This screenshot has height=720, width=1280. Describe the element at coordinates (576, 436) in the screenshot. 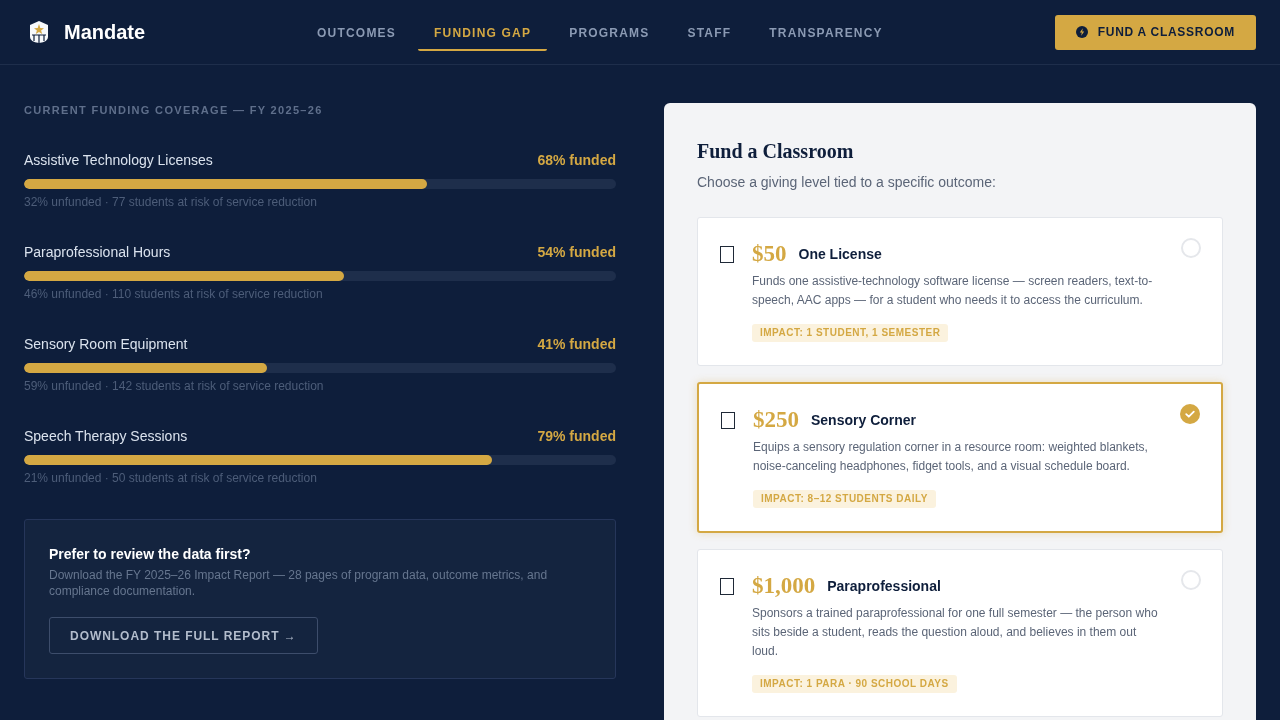

I see `funded-percent: 79% funded` at that location.